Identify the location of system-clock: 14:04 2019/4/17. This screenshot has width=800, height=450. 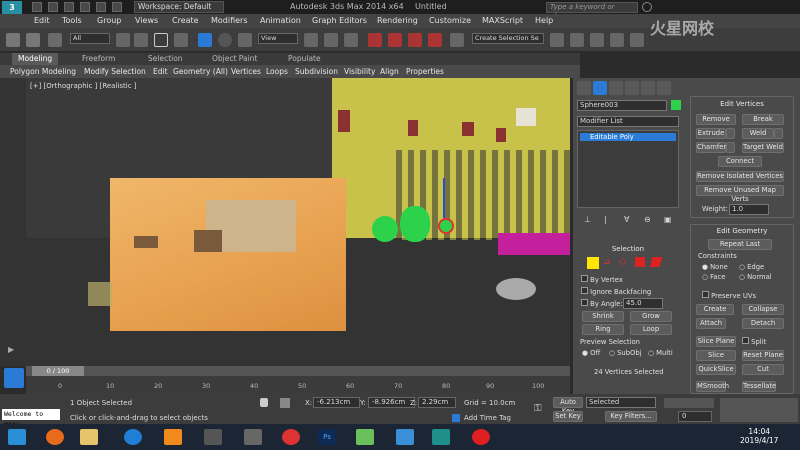
(759, 436).